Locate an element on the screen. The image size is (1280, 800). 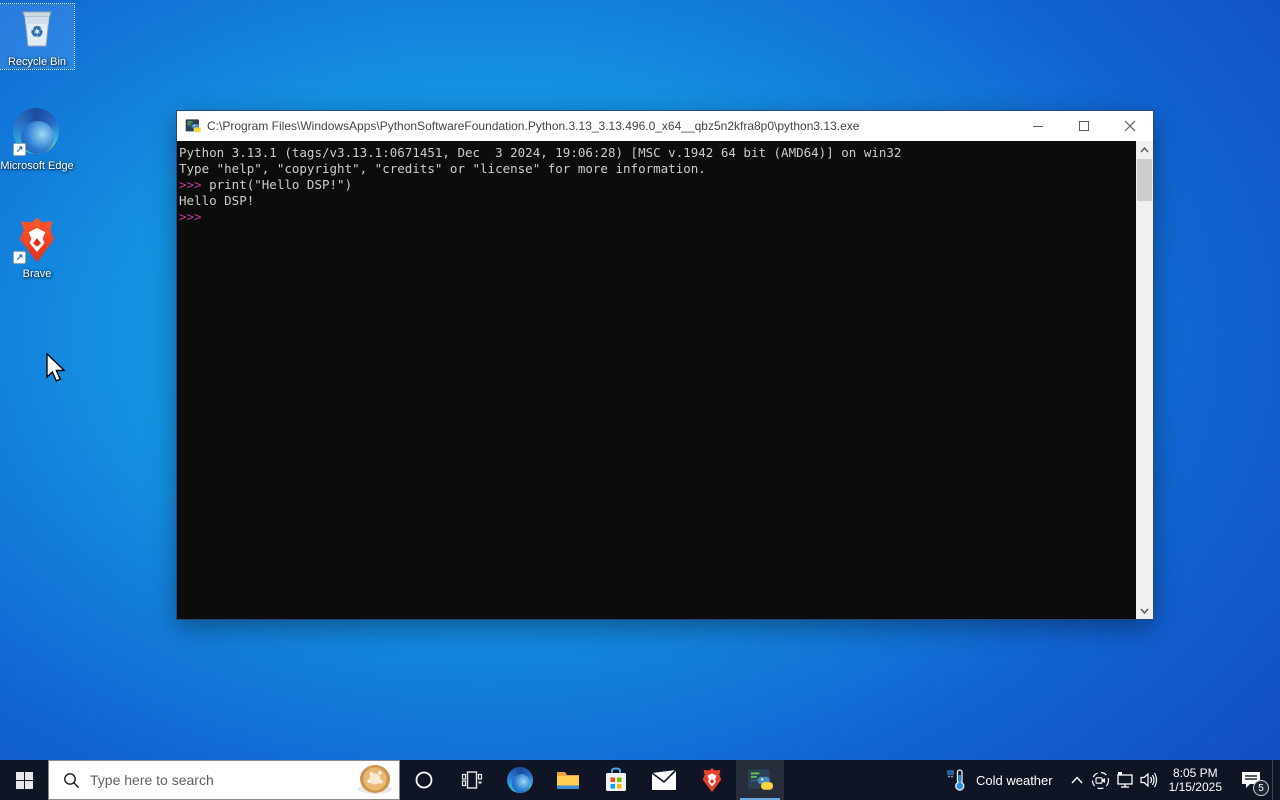
brave-icon: ↗ is located at coordinates (37, 240).